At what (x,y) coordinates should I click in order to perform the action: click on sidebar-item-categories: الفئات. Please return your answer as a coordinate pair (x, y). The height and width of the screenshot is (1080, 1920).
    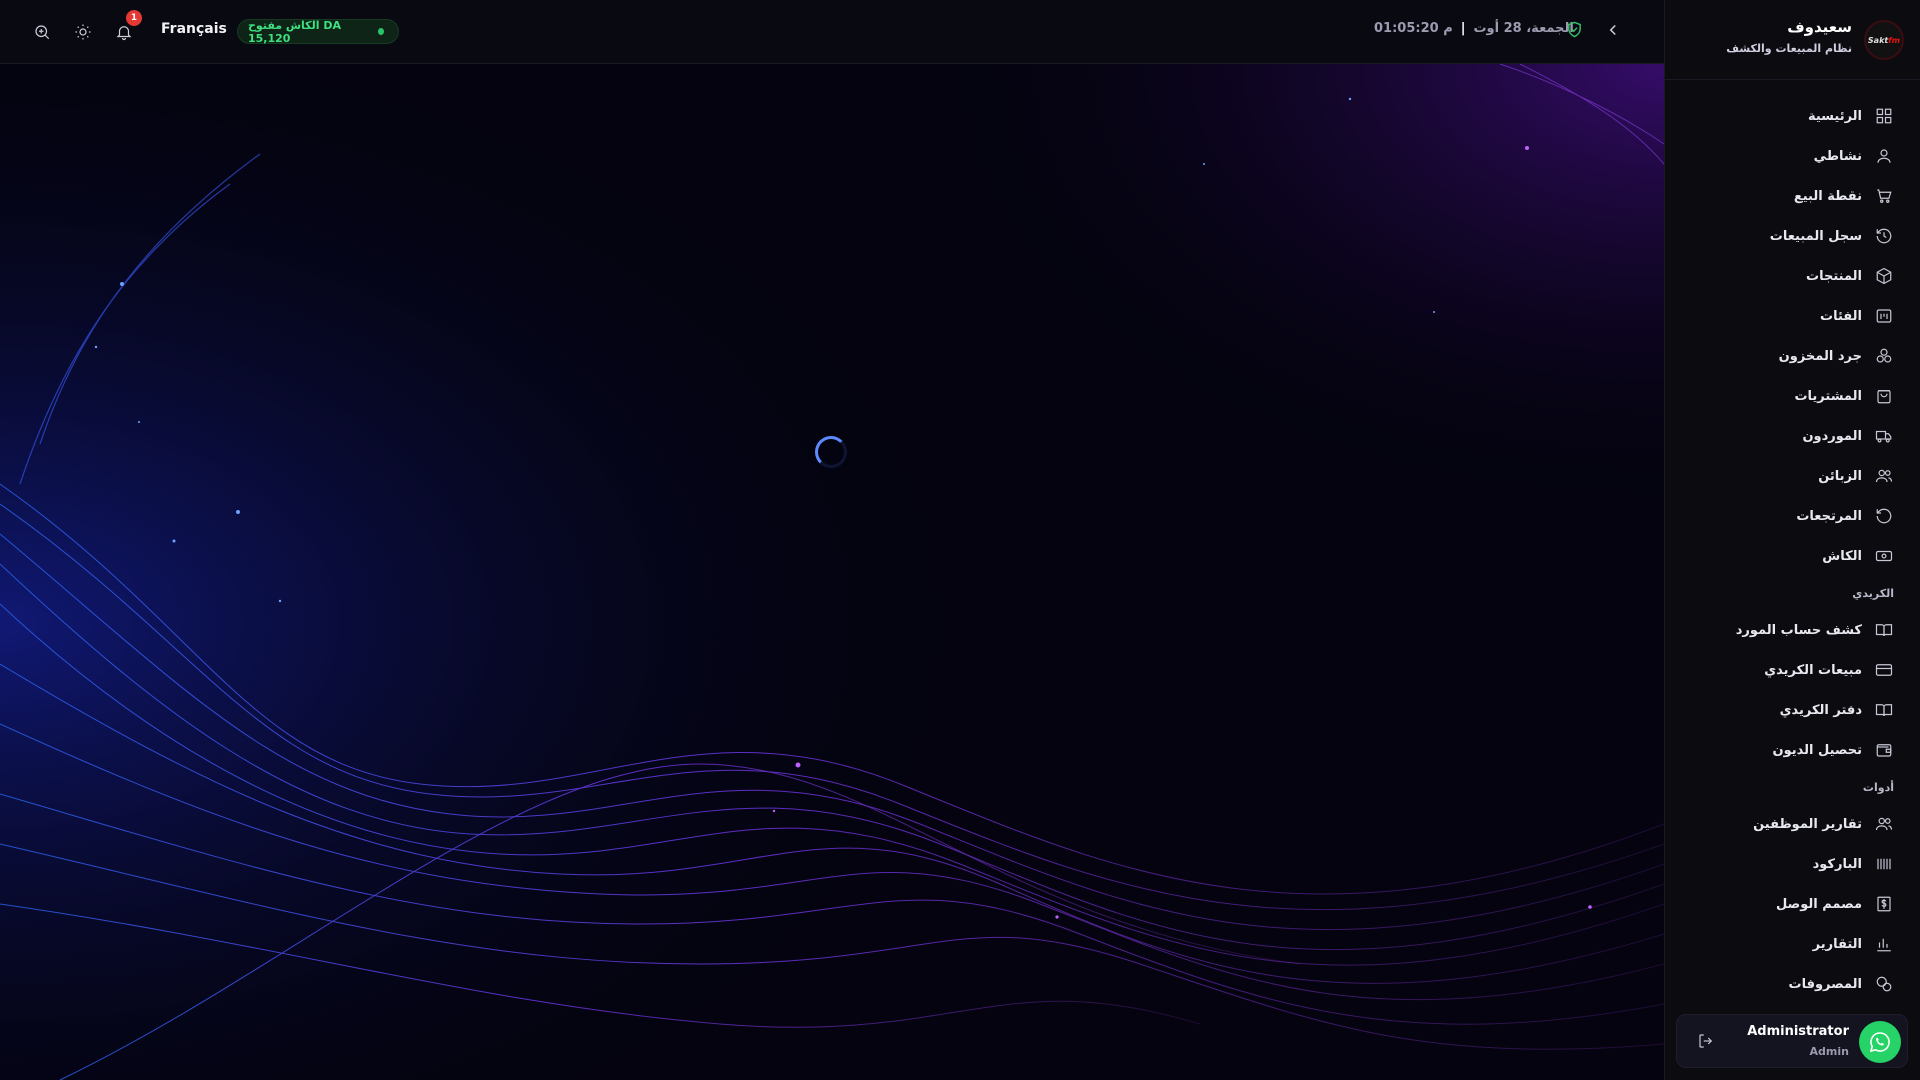
    Looking at the image, I should click on (1792, 316).